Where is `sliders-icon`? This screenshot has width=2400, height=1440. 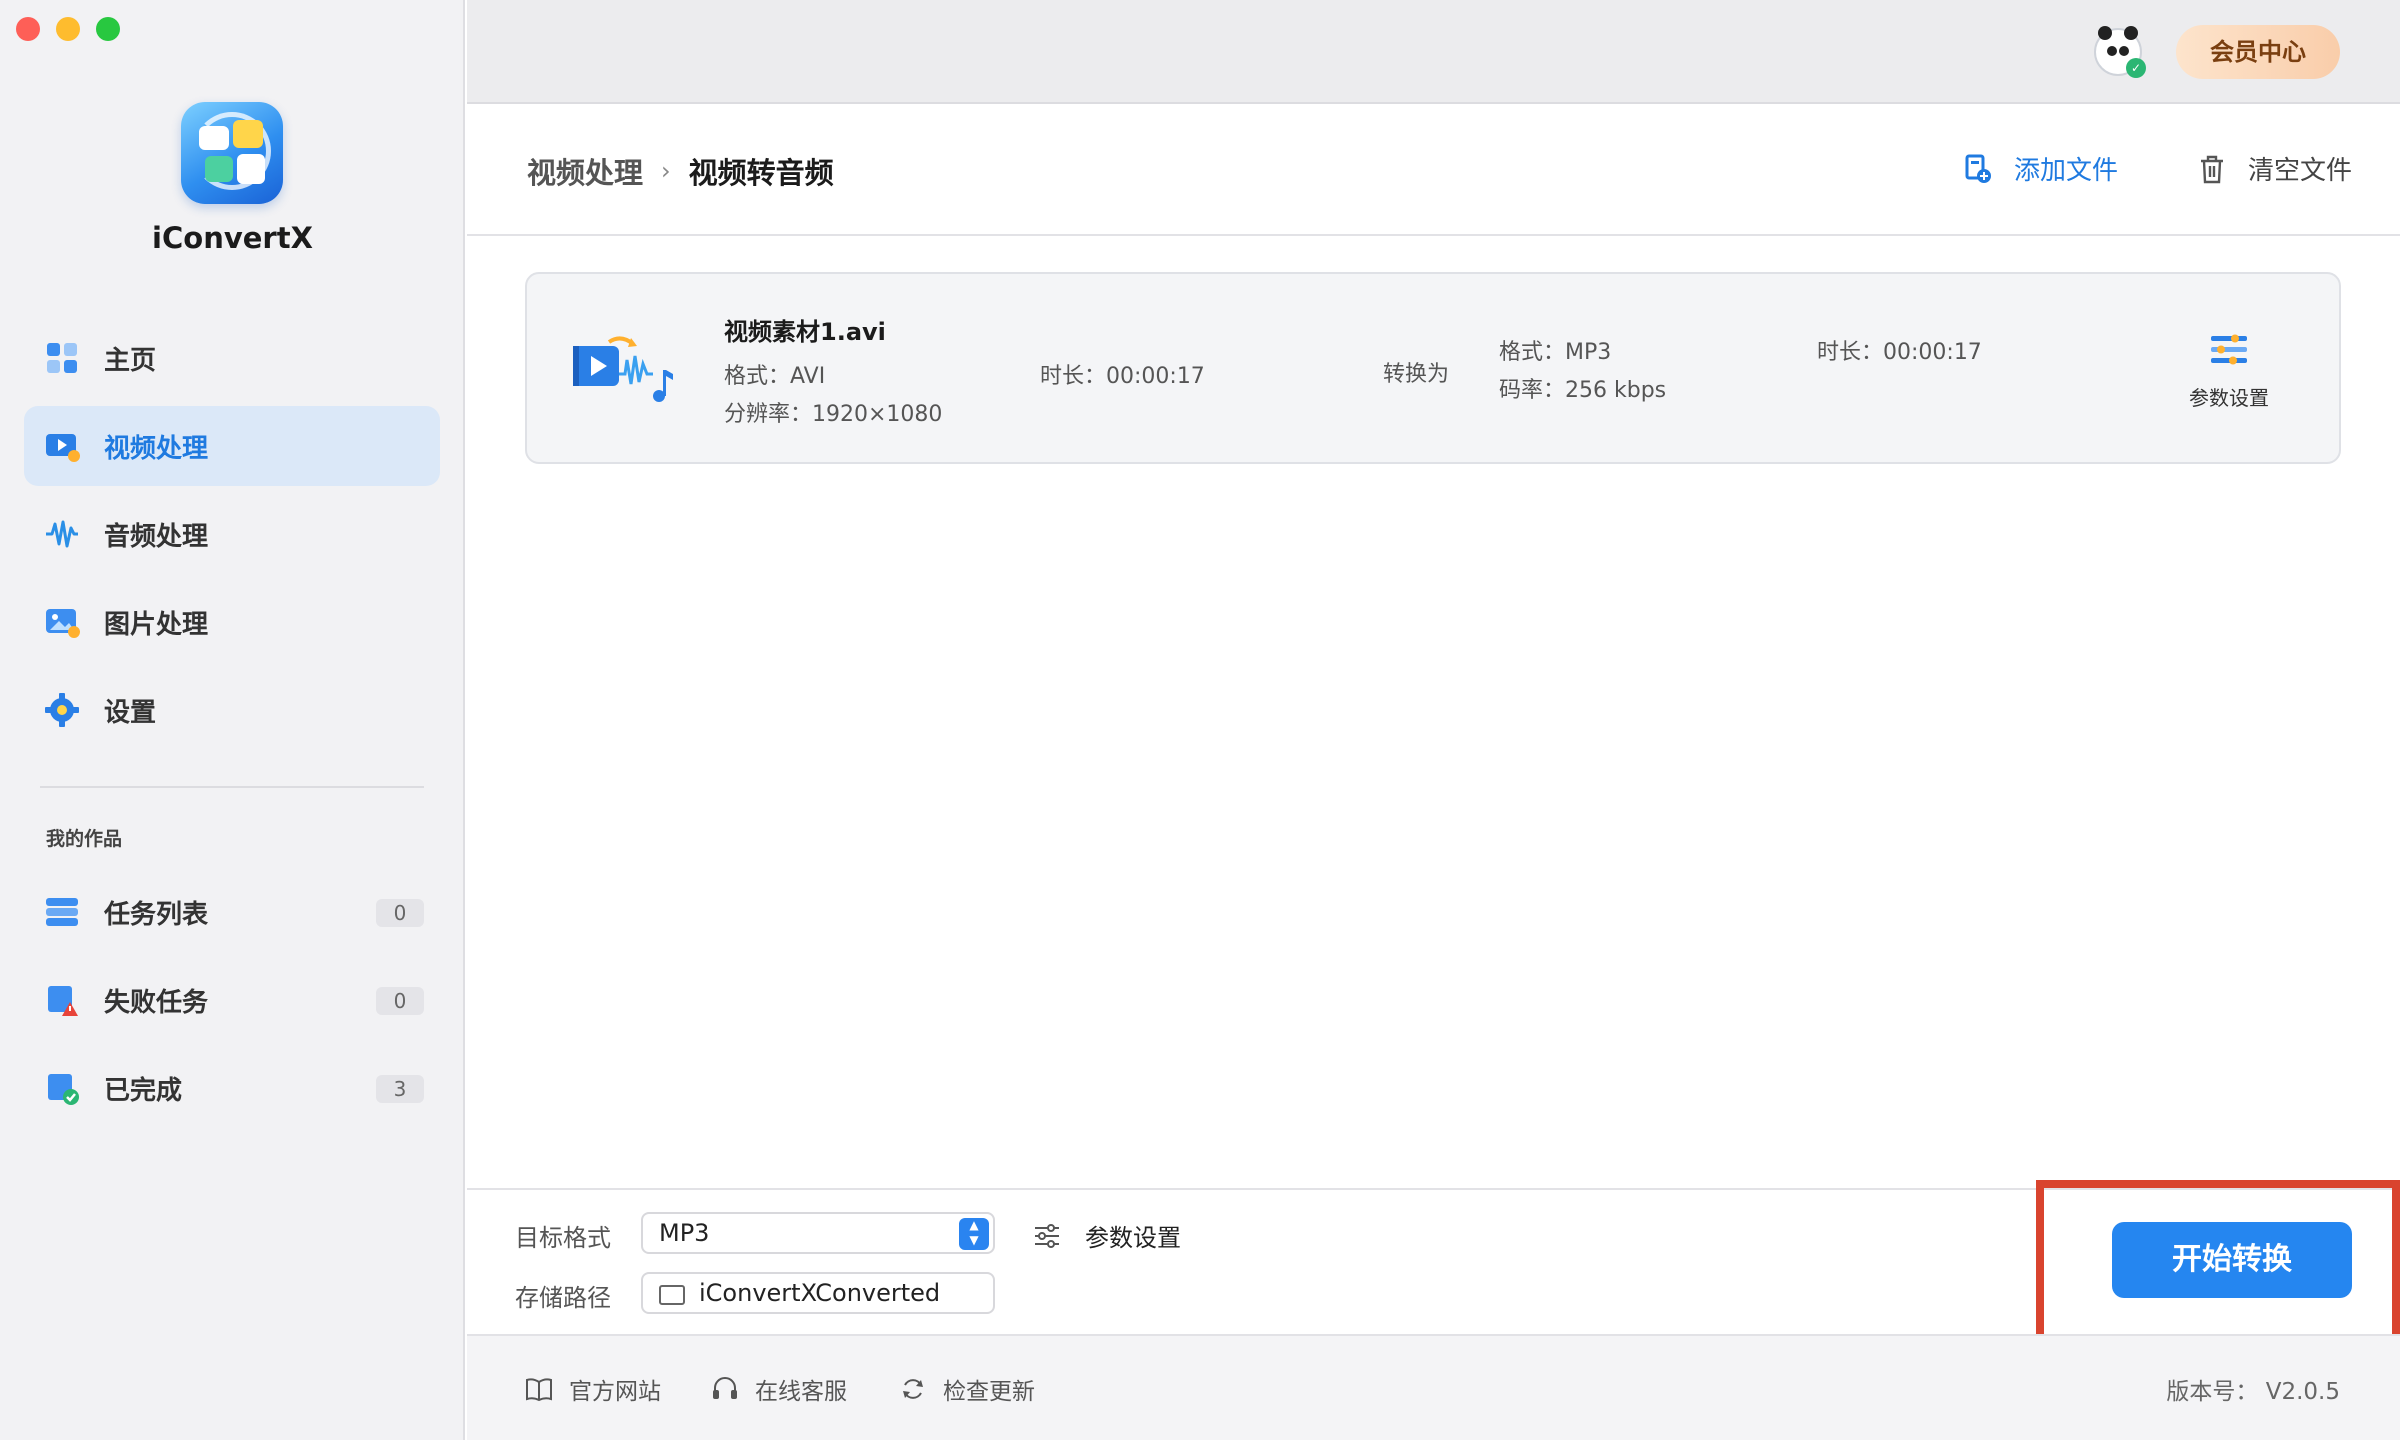 sliders-icon is located at coordinates (2229, 349).